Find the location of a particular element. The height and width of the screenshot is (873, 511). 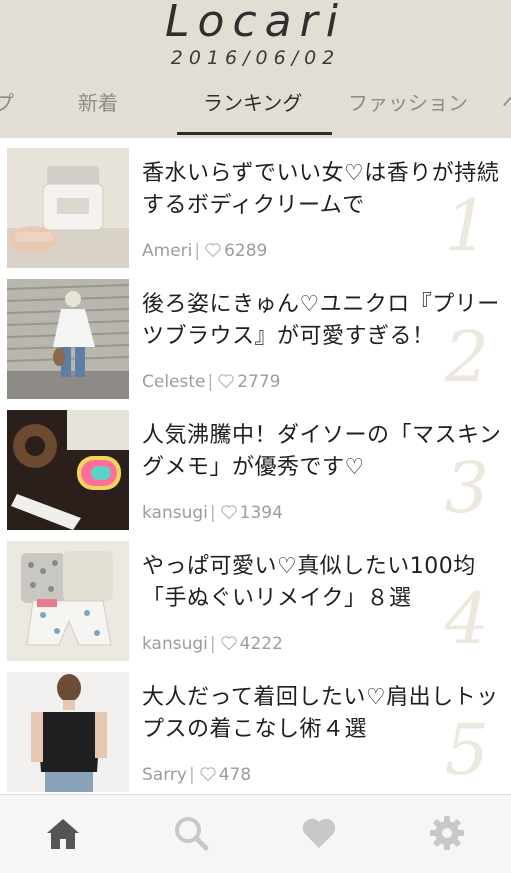

body-cream-jar-photo is located at coordinates (68, 208).